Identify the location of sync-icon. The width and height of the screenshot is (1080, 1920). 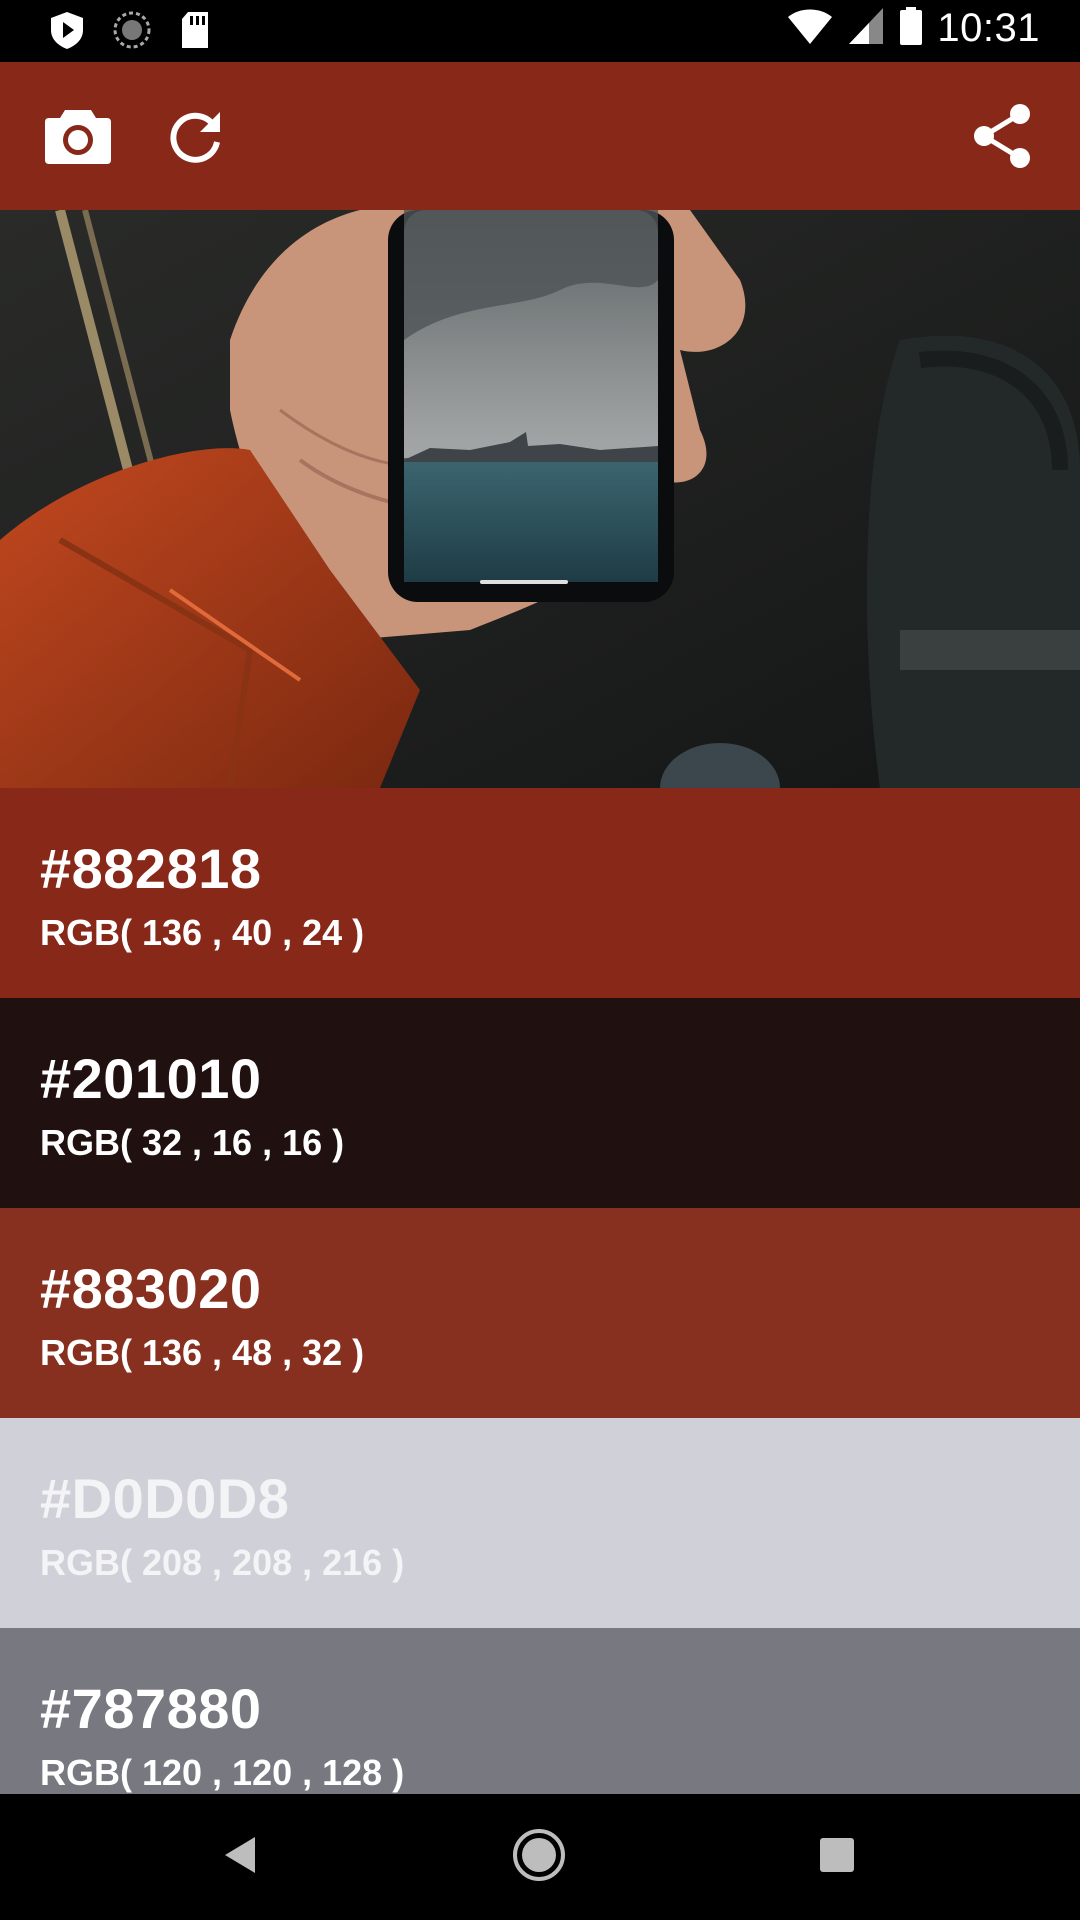
(132, 32).